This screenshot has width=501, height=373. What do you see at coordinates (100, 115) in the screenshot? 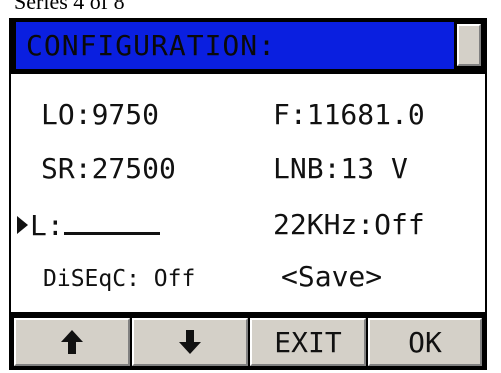
I see `lo-field: LO:9750` at bounding box center [100, 115].